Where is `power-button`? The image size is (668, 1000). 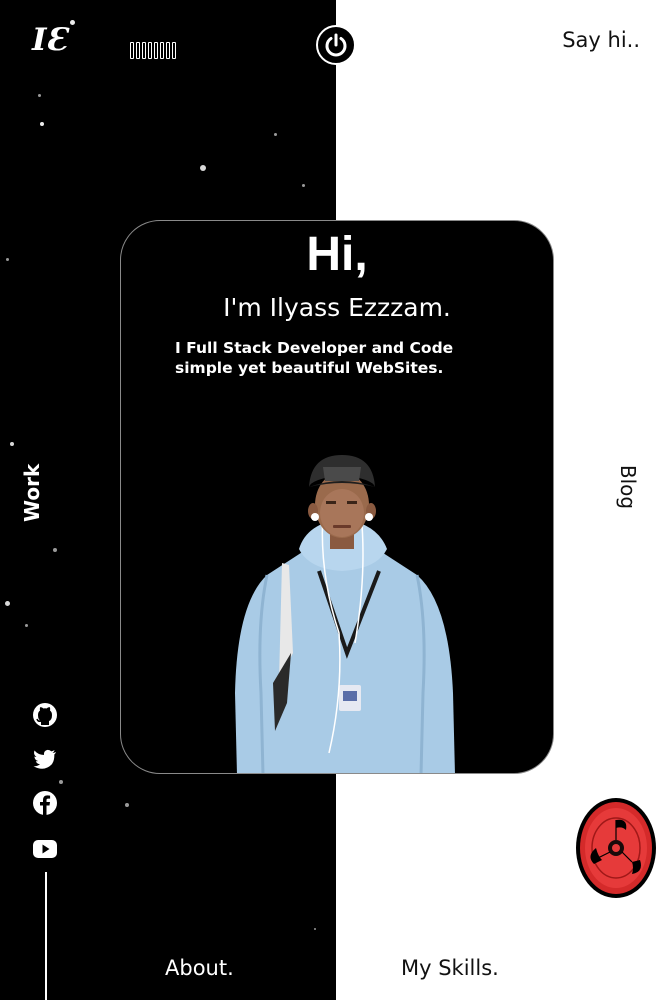
power-button is located at coordinates (336, 45).